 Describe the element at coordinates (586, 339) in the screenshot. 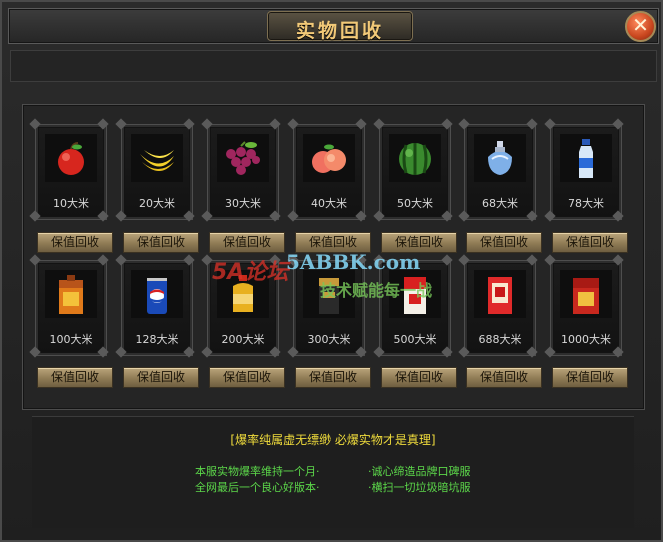

I see `item-price: 1000大米` at that location.